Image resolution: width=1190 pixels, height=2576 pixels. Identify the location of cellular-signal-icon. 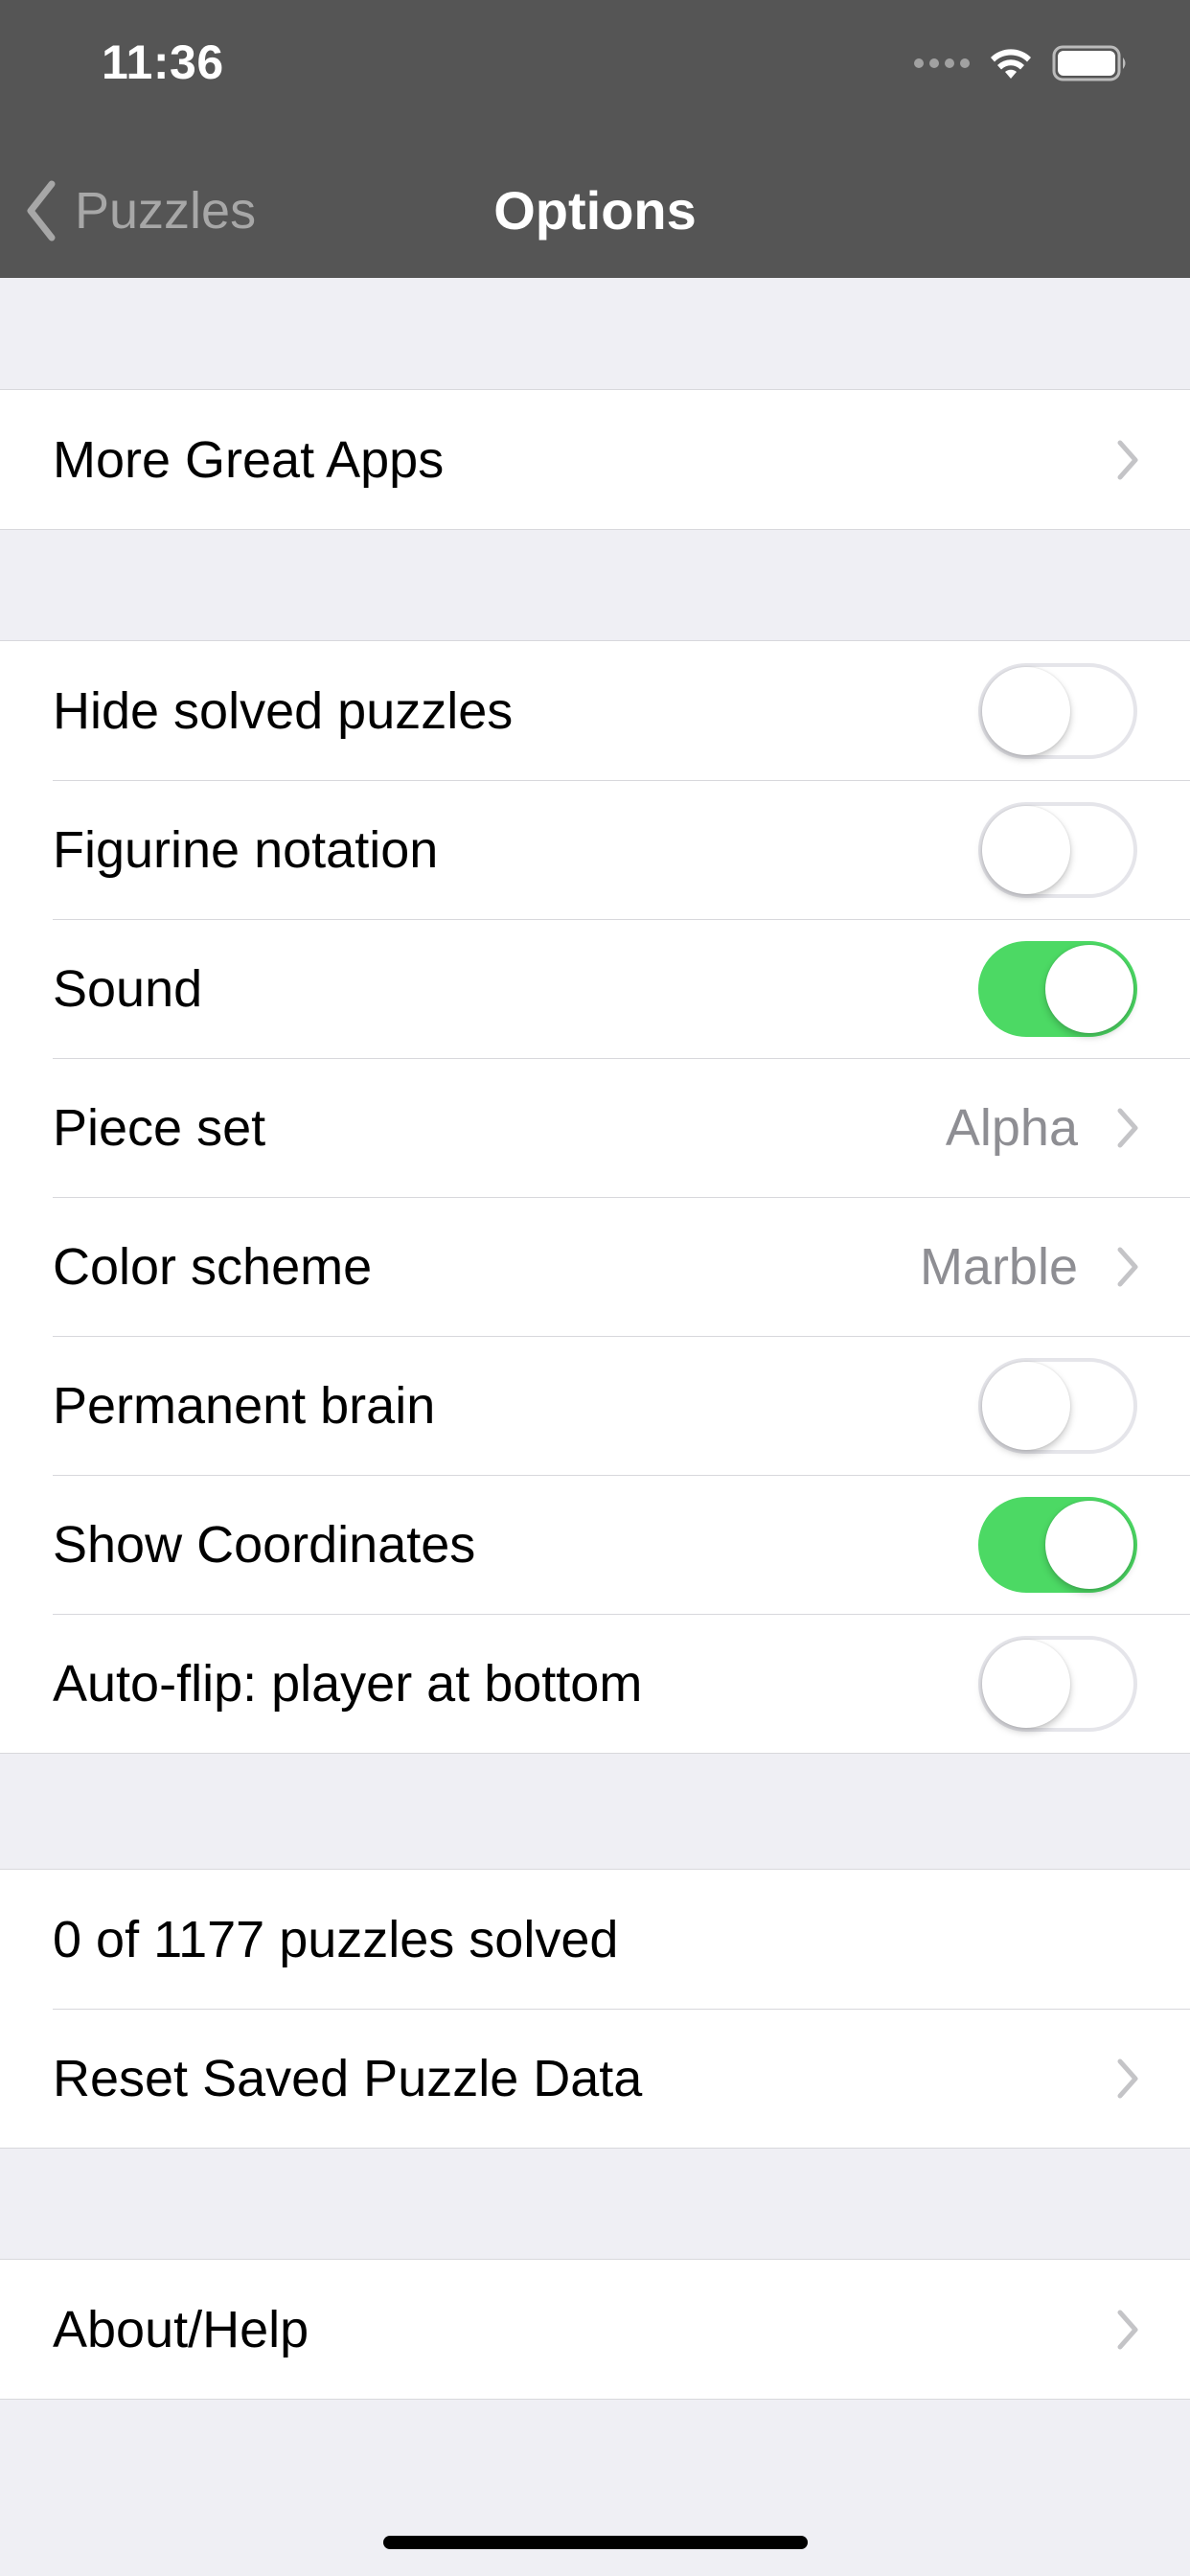
(942, 63).